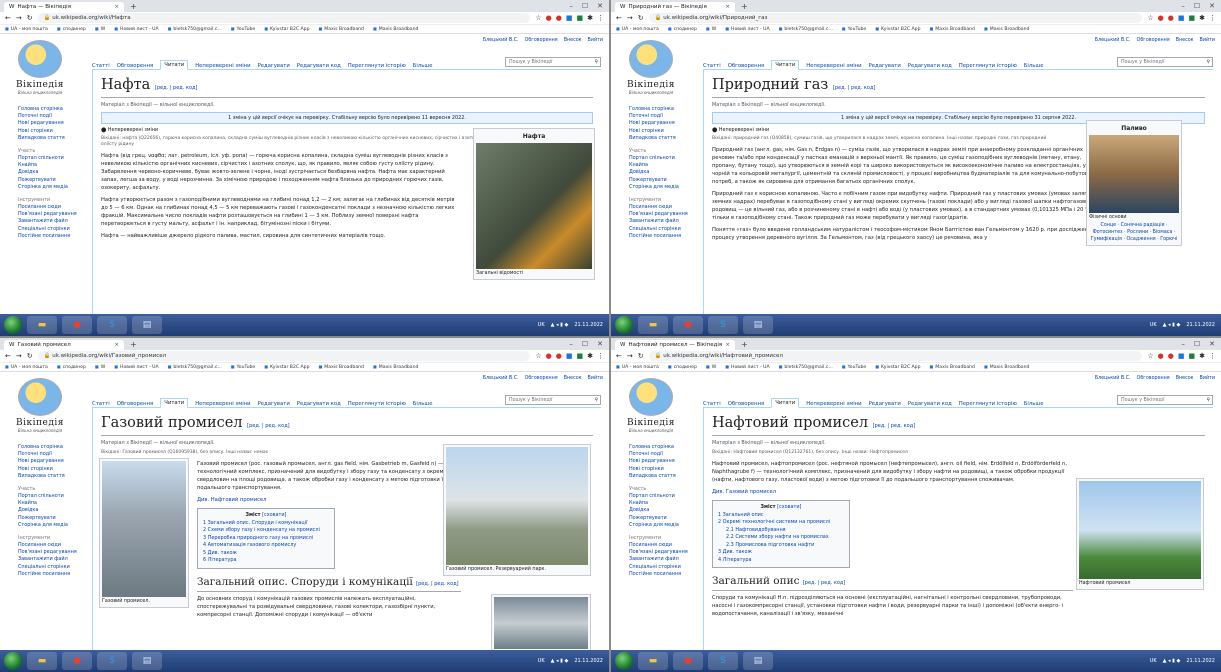 This screenshot has width=1221, height=672. What do you see at coordinates (377, 404) in the screenshot?
I see `page-tab: Переглянути історію` at bounding box center [377, 404].